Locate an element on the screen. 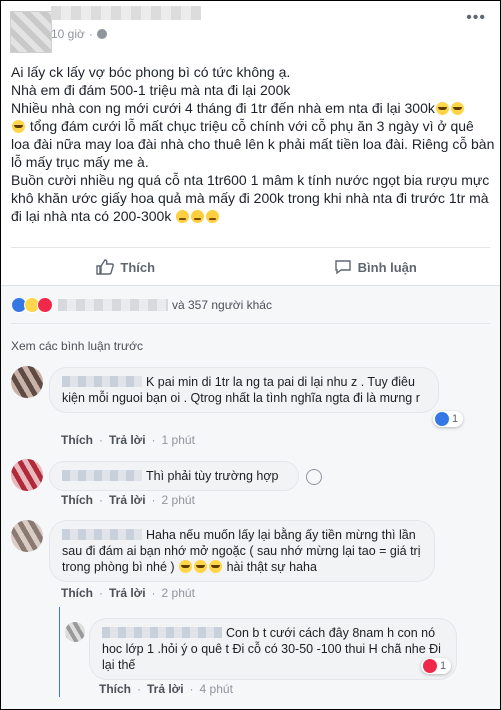 The image size is (501, 710). ellipsis-icon: ••• is located at coordinates (476, 17).